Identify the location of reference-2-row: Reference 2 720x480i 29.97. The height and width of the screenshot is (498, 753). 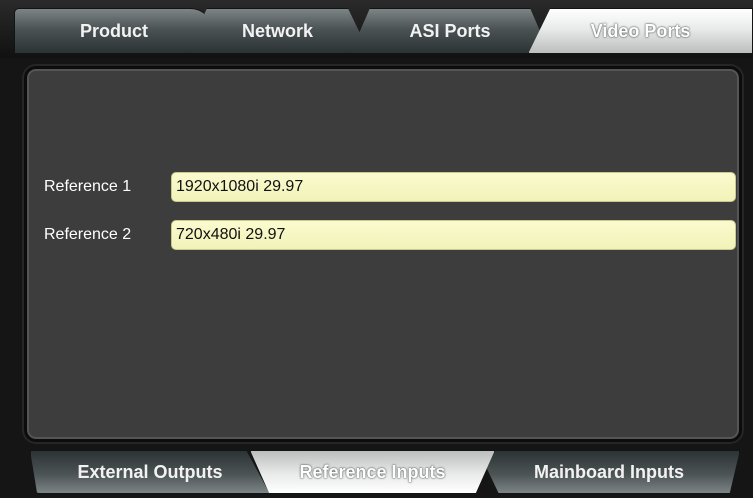
(390, 235).